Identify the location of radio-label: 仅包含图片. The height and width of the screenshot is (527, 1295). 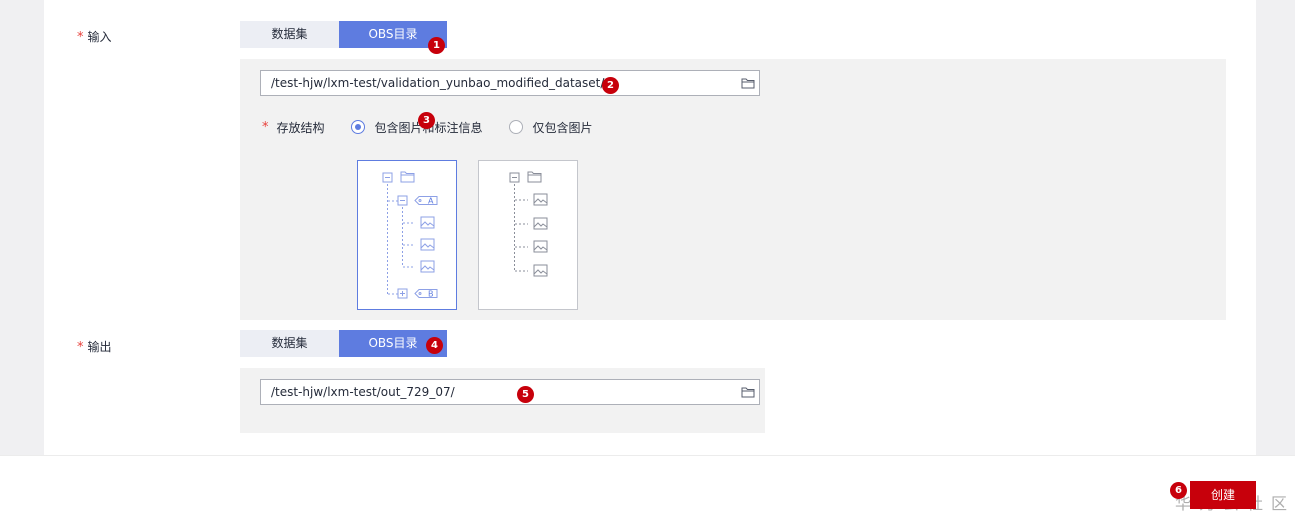
(562, 127).